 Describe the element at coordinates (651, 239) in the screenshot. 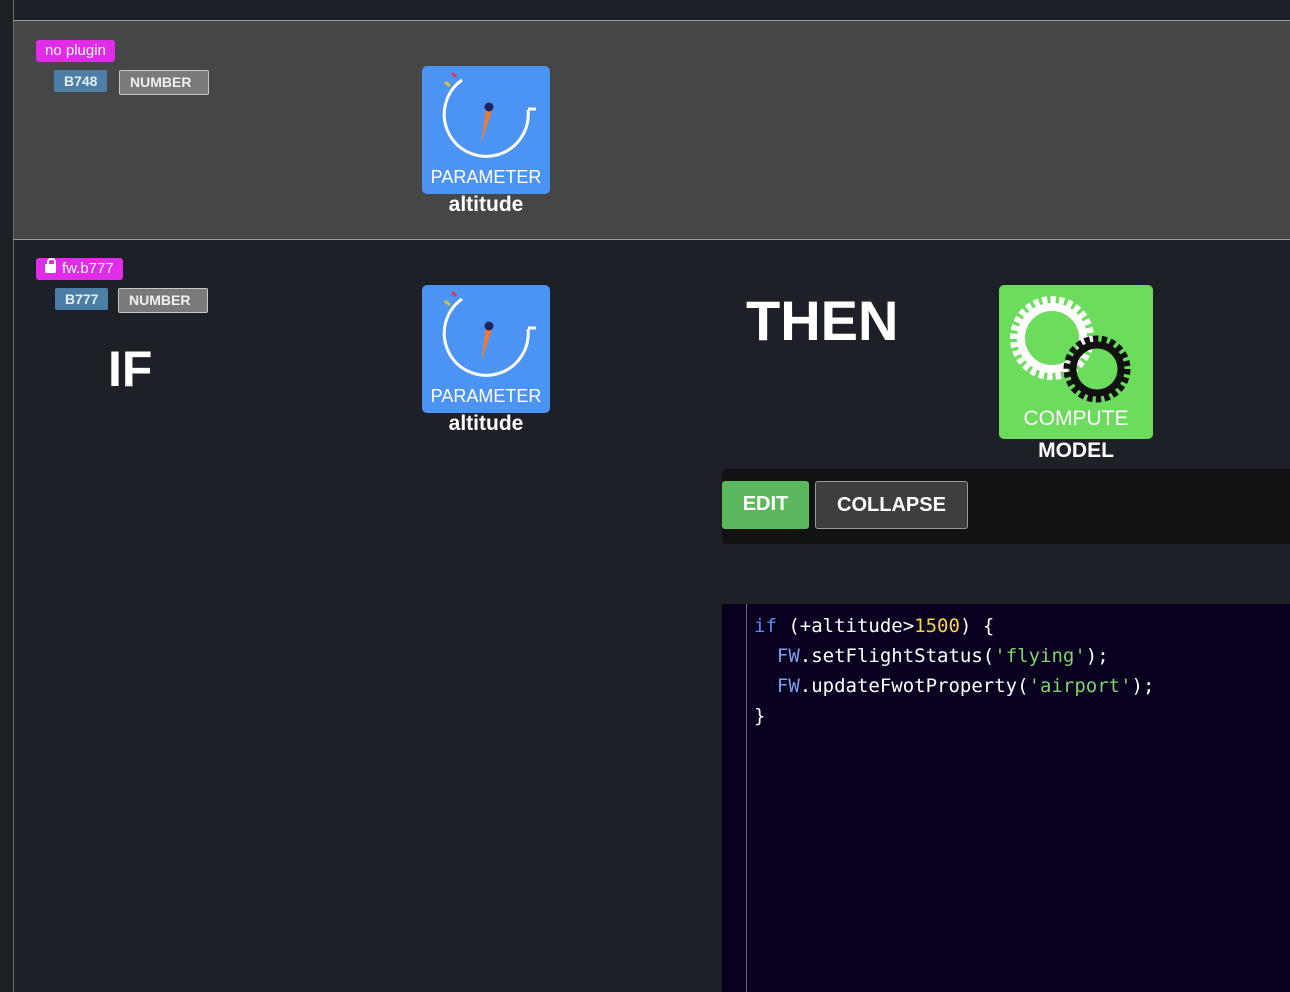

I see `row-divider-middle` at that location.